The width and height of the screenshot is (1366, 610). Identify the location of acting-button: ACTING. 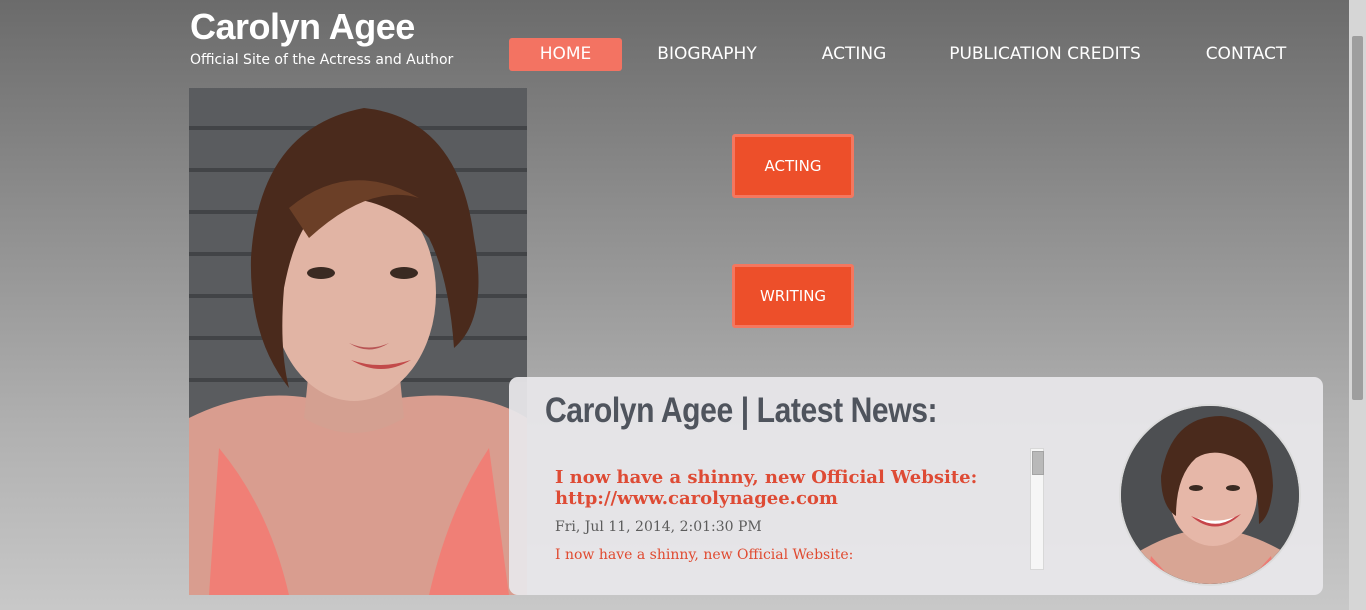
(793, 166).